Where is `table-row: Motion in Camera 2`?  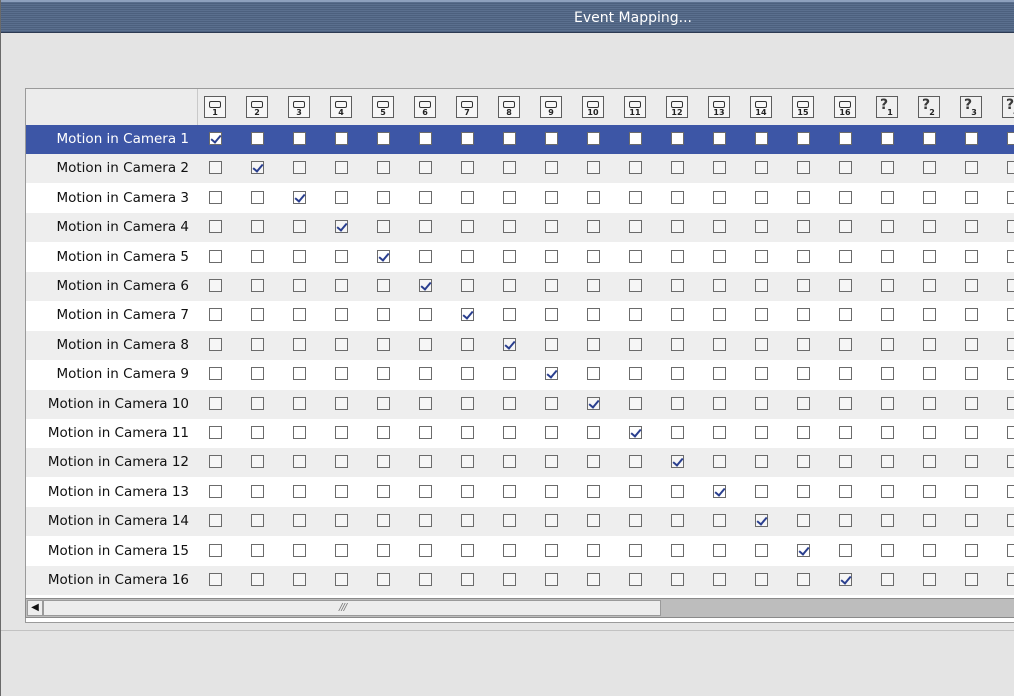
table-row: Motion in Camera 2 is located at coordinates (520, 169).